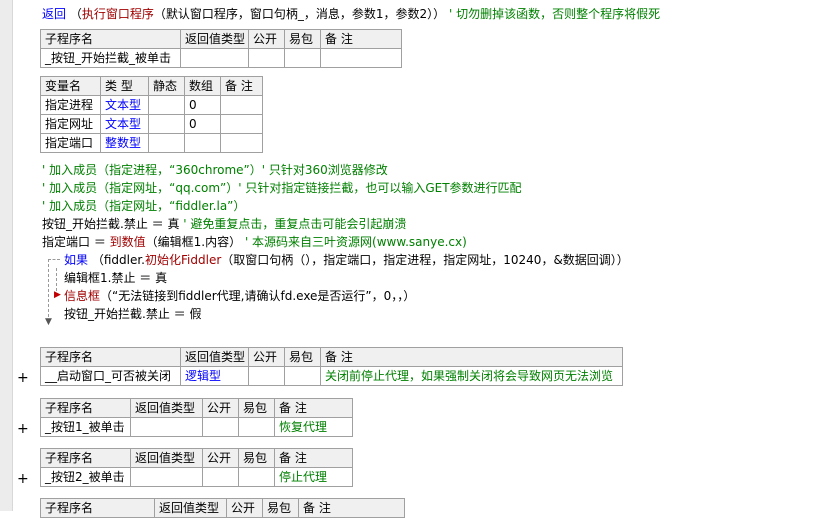  I want to click on col-var-type: 类 型, so click(124, 86).